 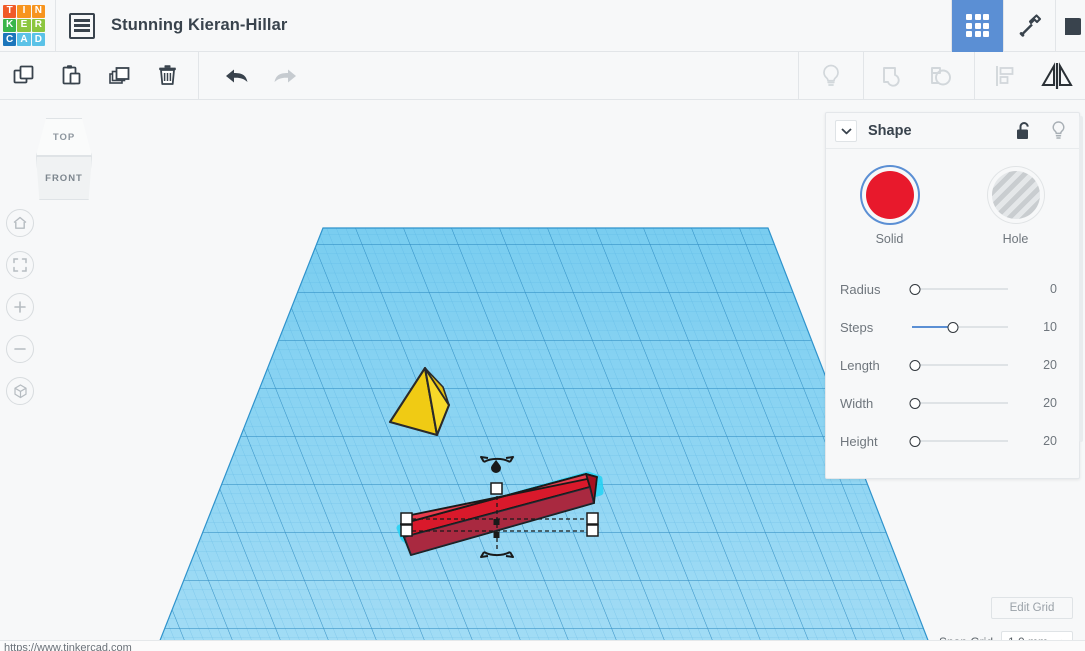 What do you see at coordinates (958, 441) in the screenshot?
I see `height-slider` at bounding box center [958, 441].